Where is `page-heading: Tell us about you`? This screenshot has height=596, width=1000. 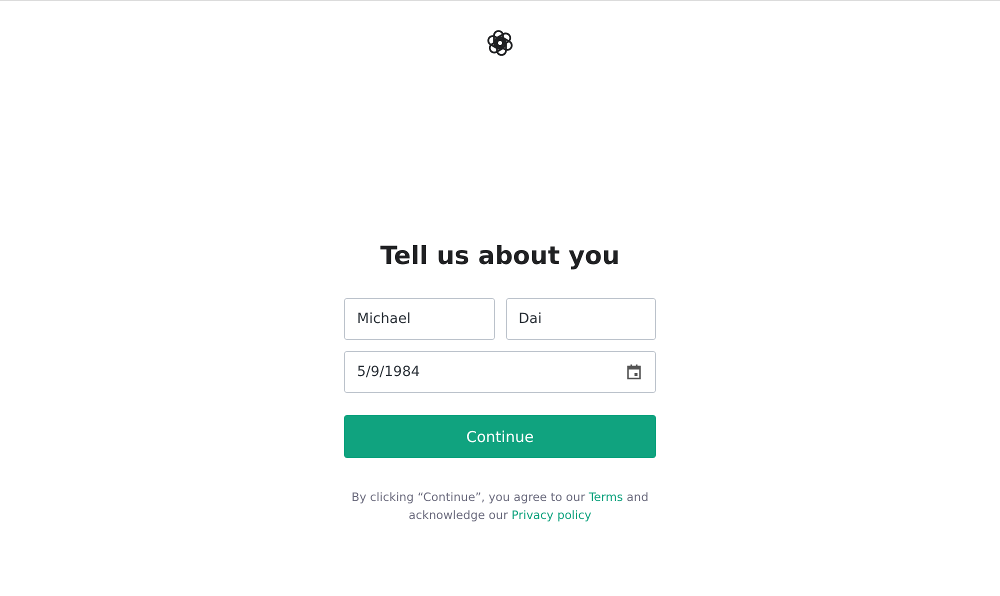 page-heading: Tell us about you is located at coordinates (500, 256).